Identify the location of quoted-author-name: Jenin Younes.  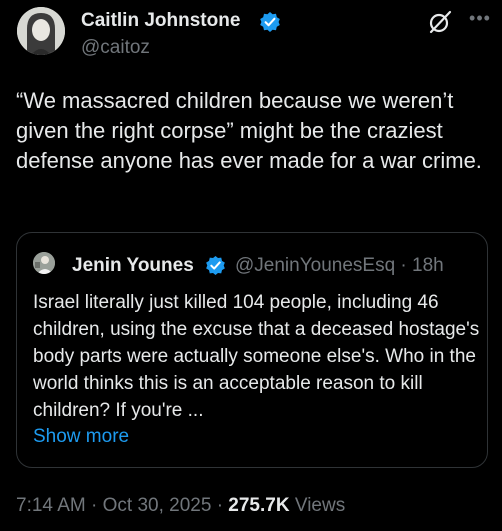
(133, 266).